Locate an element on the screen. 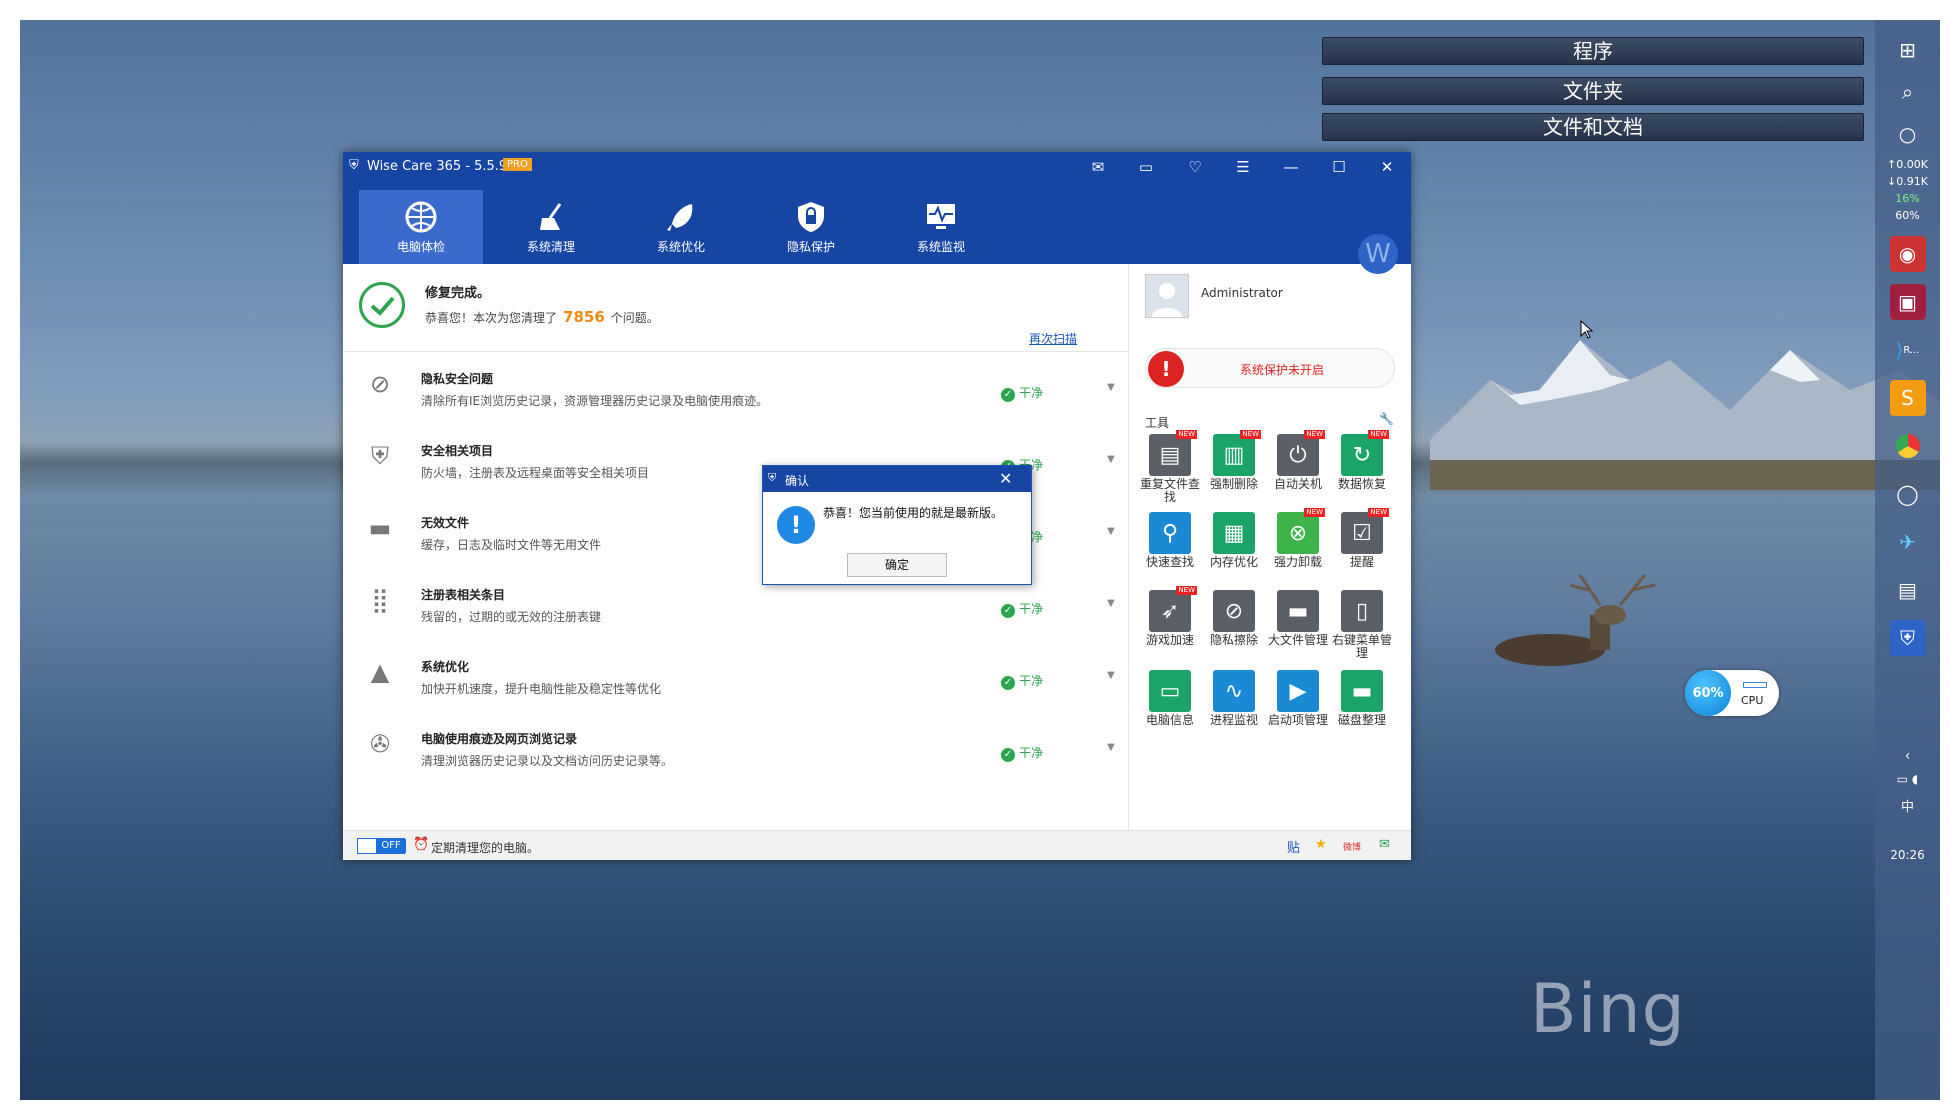 This screenshot has height=1120, width=1960. tab-label: 系统清理 is located at coordinates (550, 247).